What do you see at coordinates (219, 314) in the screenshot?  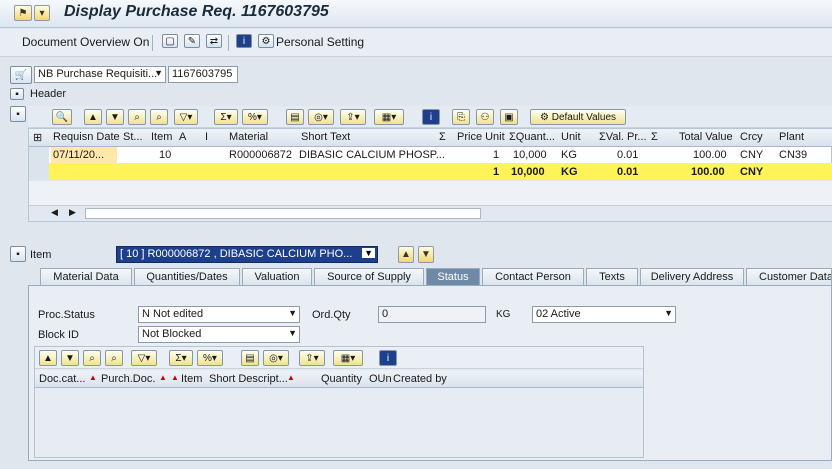 I see `proc-status-select: N Not edited ▼` at bounding box center [219, 314].